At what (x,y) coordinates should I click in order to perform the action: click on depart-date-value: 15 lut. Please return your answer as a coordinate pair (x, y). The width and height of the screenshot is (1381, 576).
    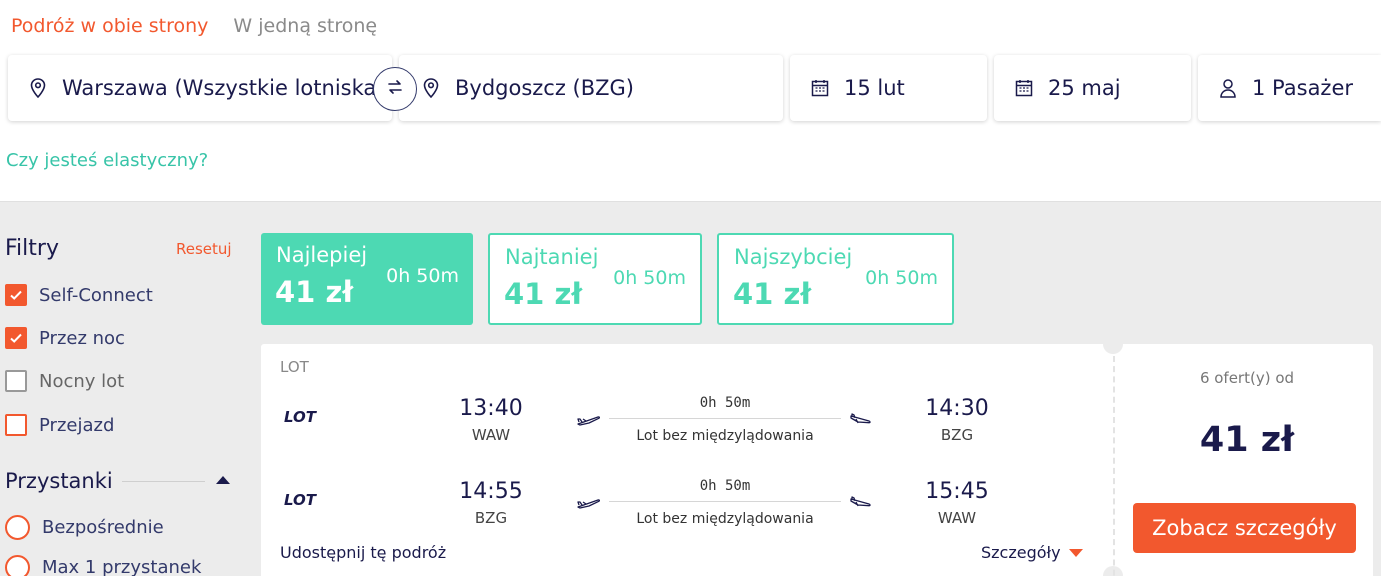
    Looking at the image, I should click on (874, 88).